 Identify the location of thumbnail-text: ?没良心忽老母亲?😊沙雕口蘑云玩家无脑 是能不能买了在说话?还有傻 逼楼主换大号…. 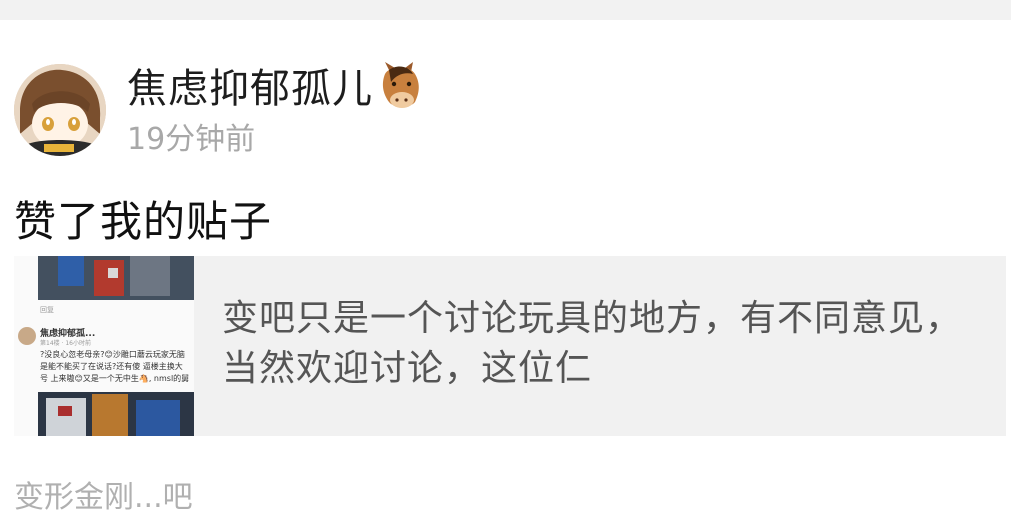
(115, 366).